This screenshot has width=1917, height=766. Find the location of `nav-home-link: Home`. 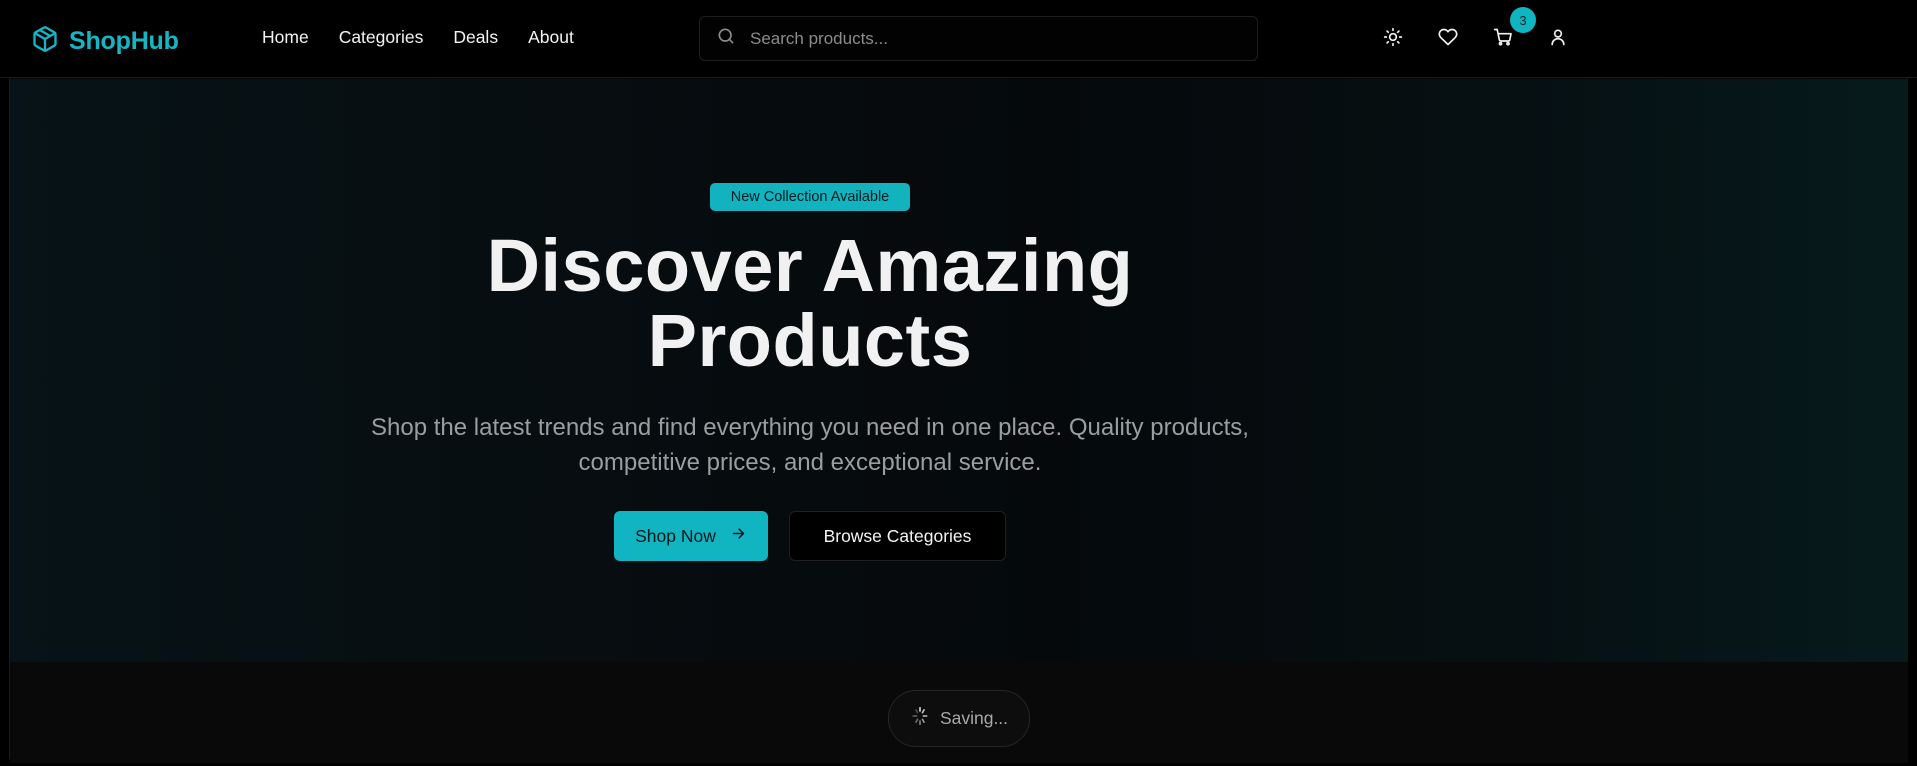

nav-home-link: Home is located at coordinates (285, 37).